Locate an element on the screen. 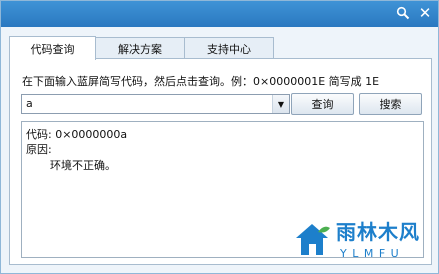 The width and height of the screenshot is (439, 274). tab-label: 支持中心 is located at coordinates (229, 49).